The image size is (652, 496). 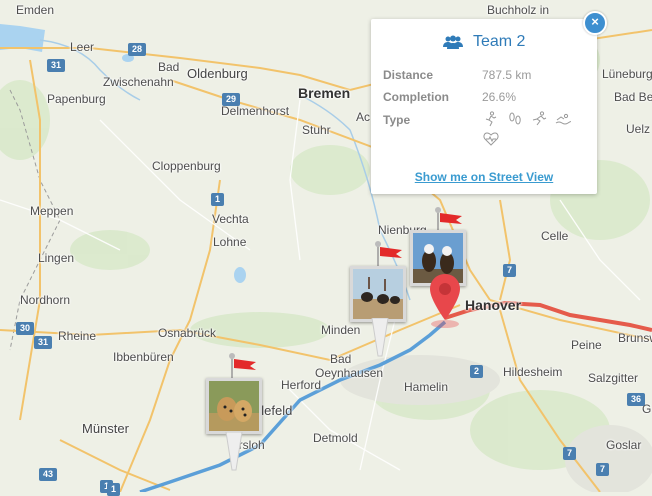 What do you see at coordinates (143, 357) in the screenshot?
I see `place-label: Ibbenbüren` at bounding box center [143, 357].